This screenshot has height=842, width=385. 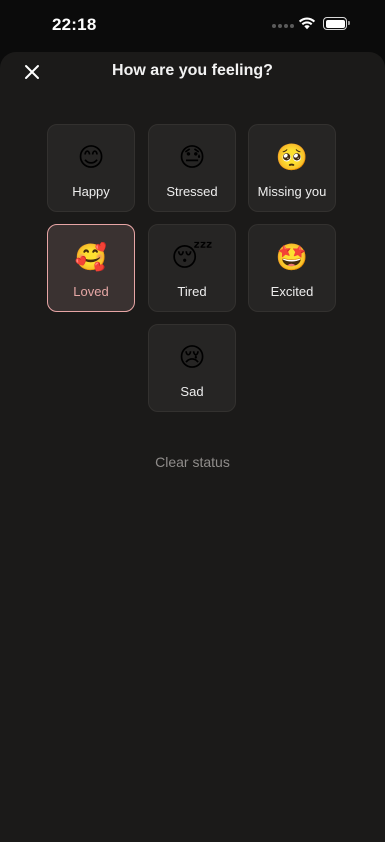 I want to click on mood-tile-loved: 🥰 Loved, so click(x=91, y=268).